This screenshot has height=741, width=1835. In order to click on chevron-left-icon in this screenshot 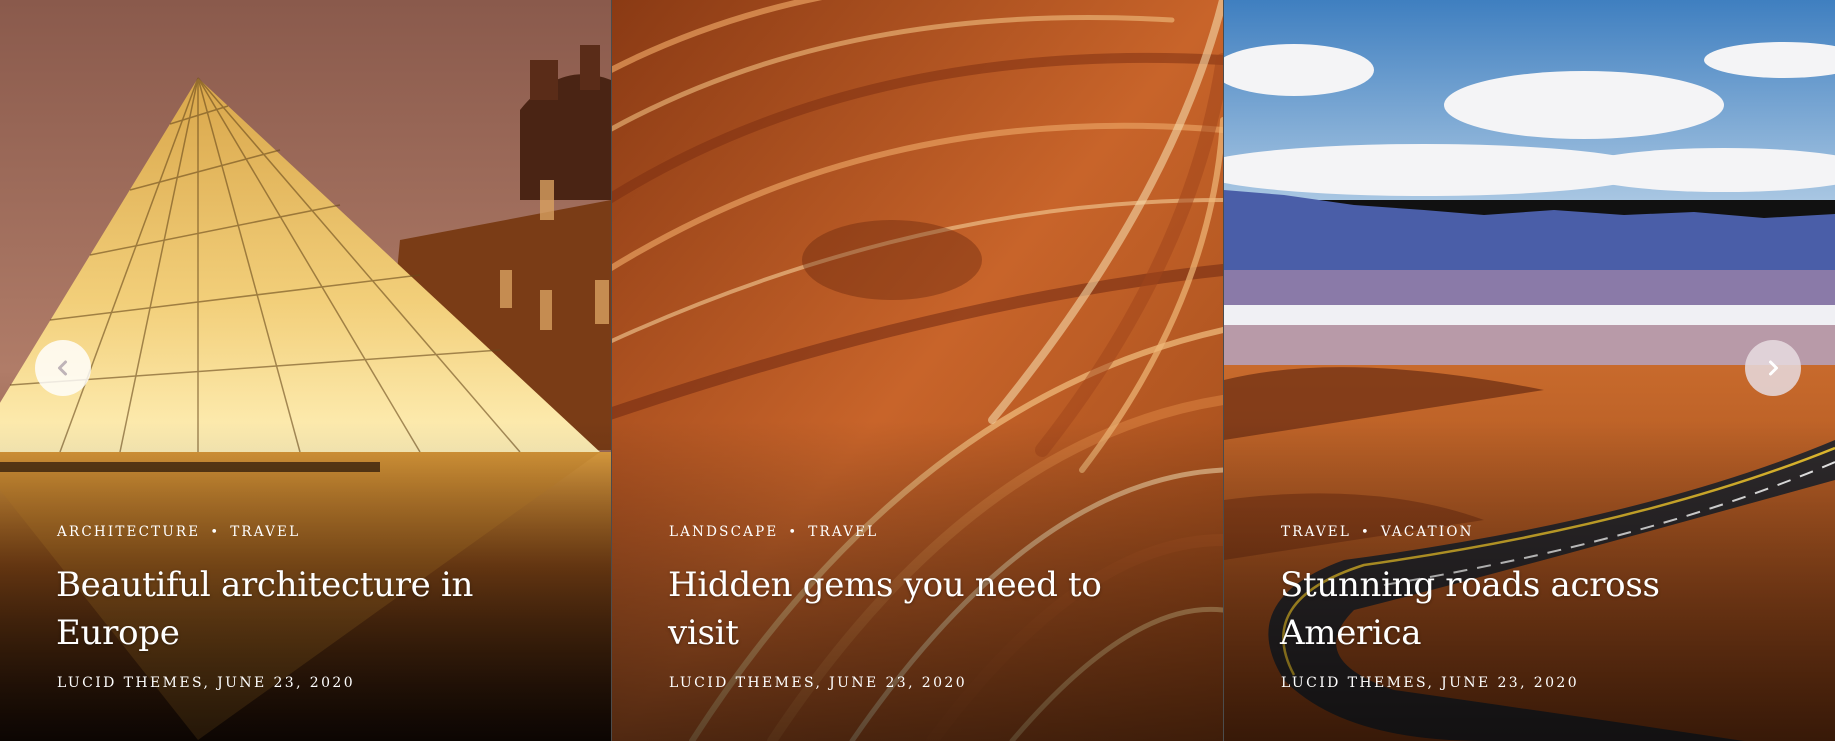, I will do `click(62, 368)`.